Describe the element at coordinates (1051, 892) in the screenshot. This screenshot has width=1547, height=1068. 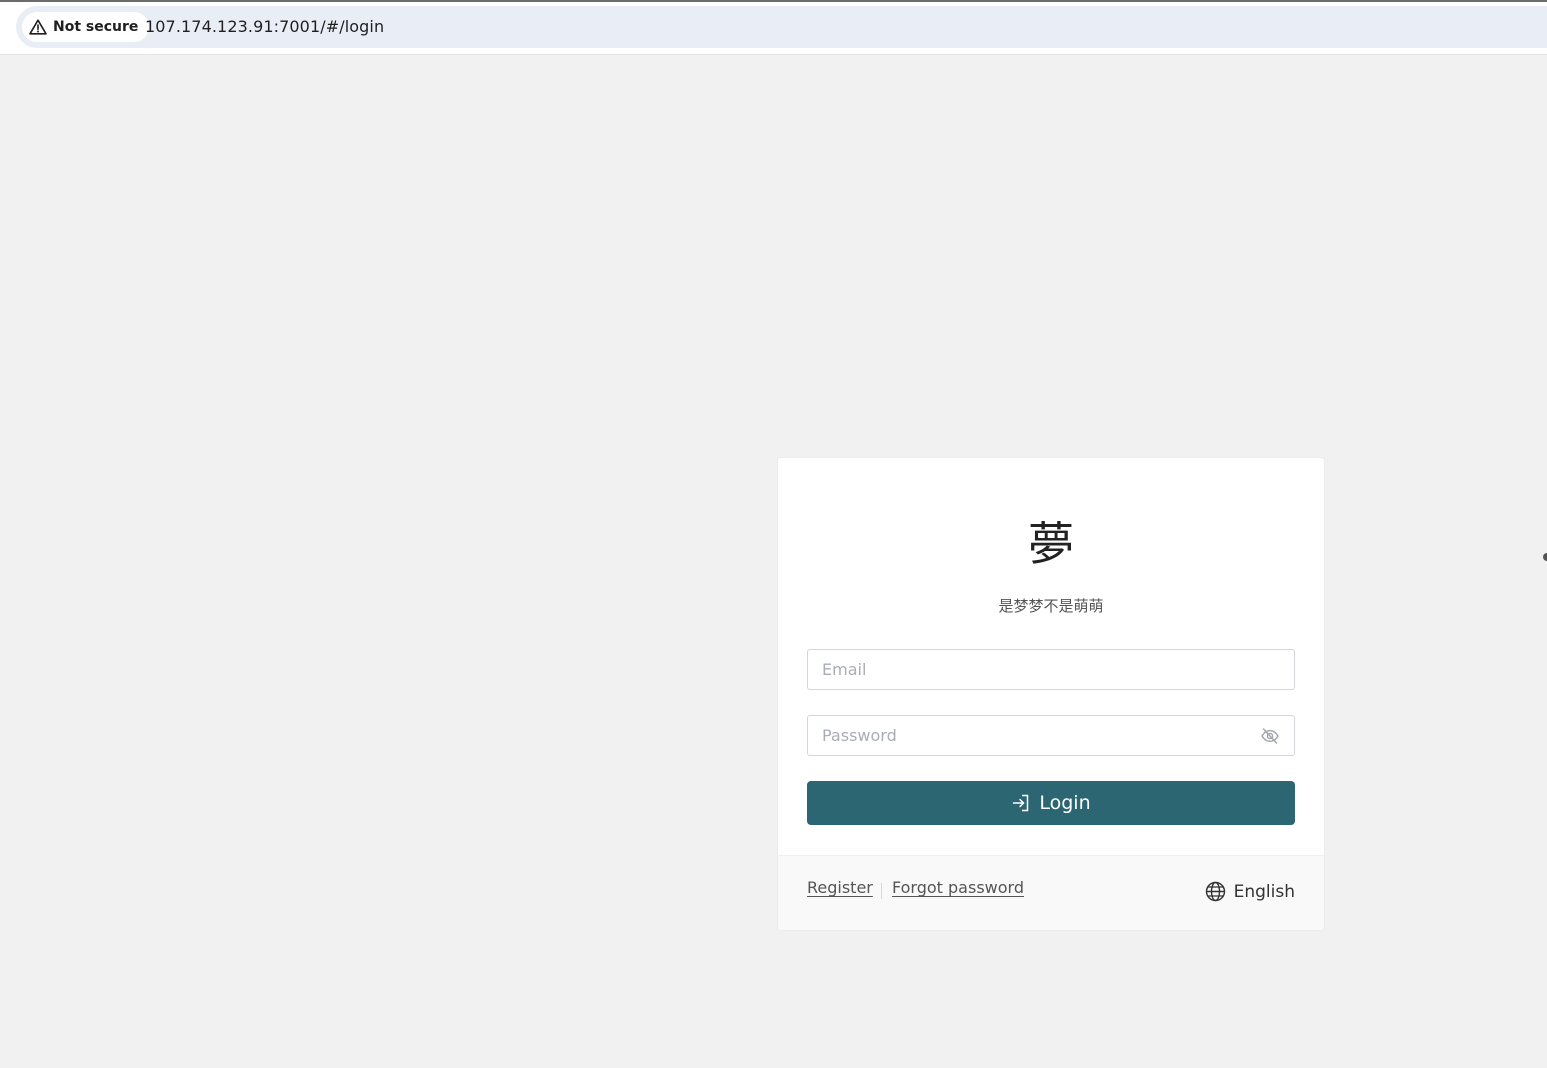
I see `card-footer: Register Forgot password English` at that location.